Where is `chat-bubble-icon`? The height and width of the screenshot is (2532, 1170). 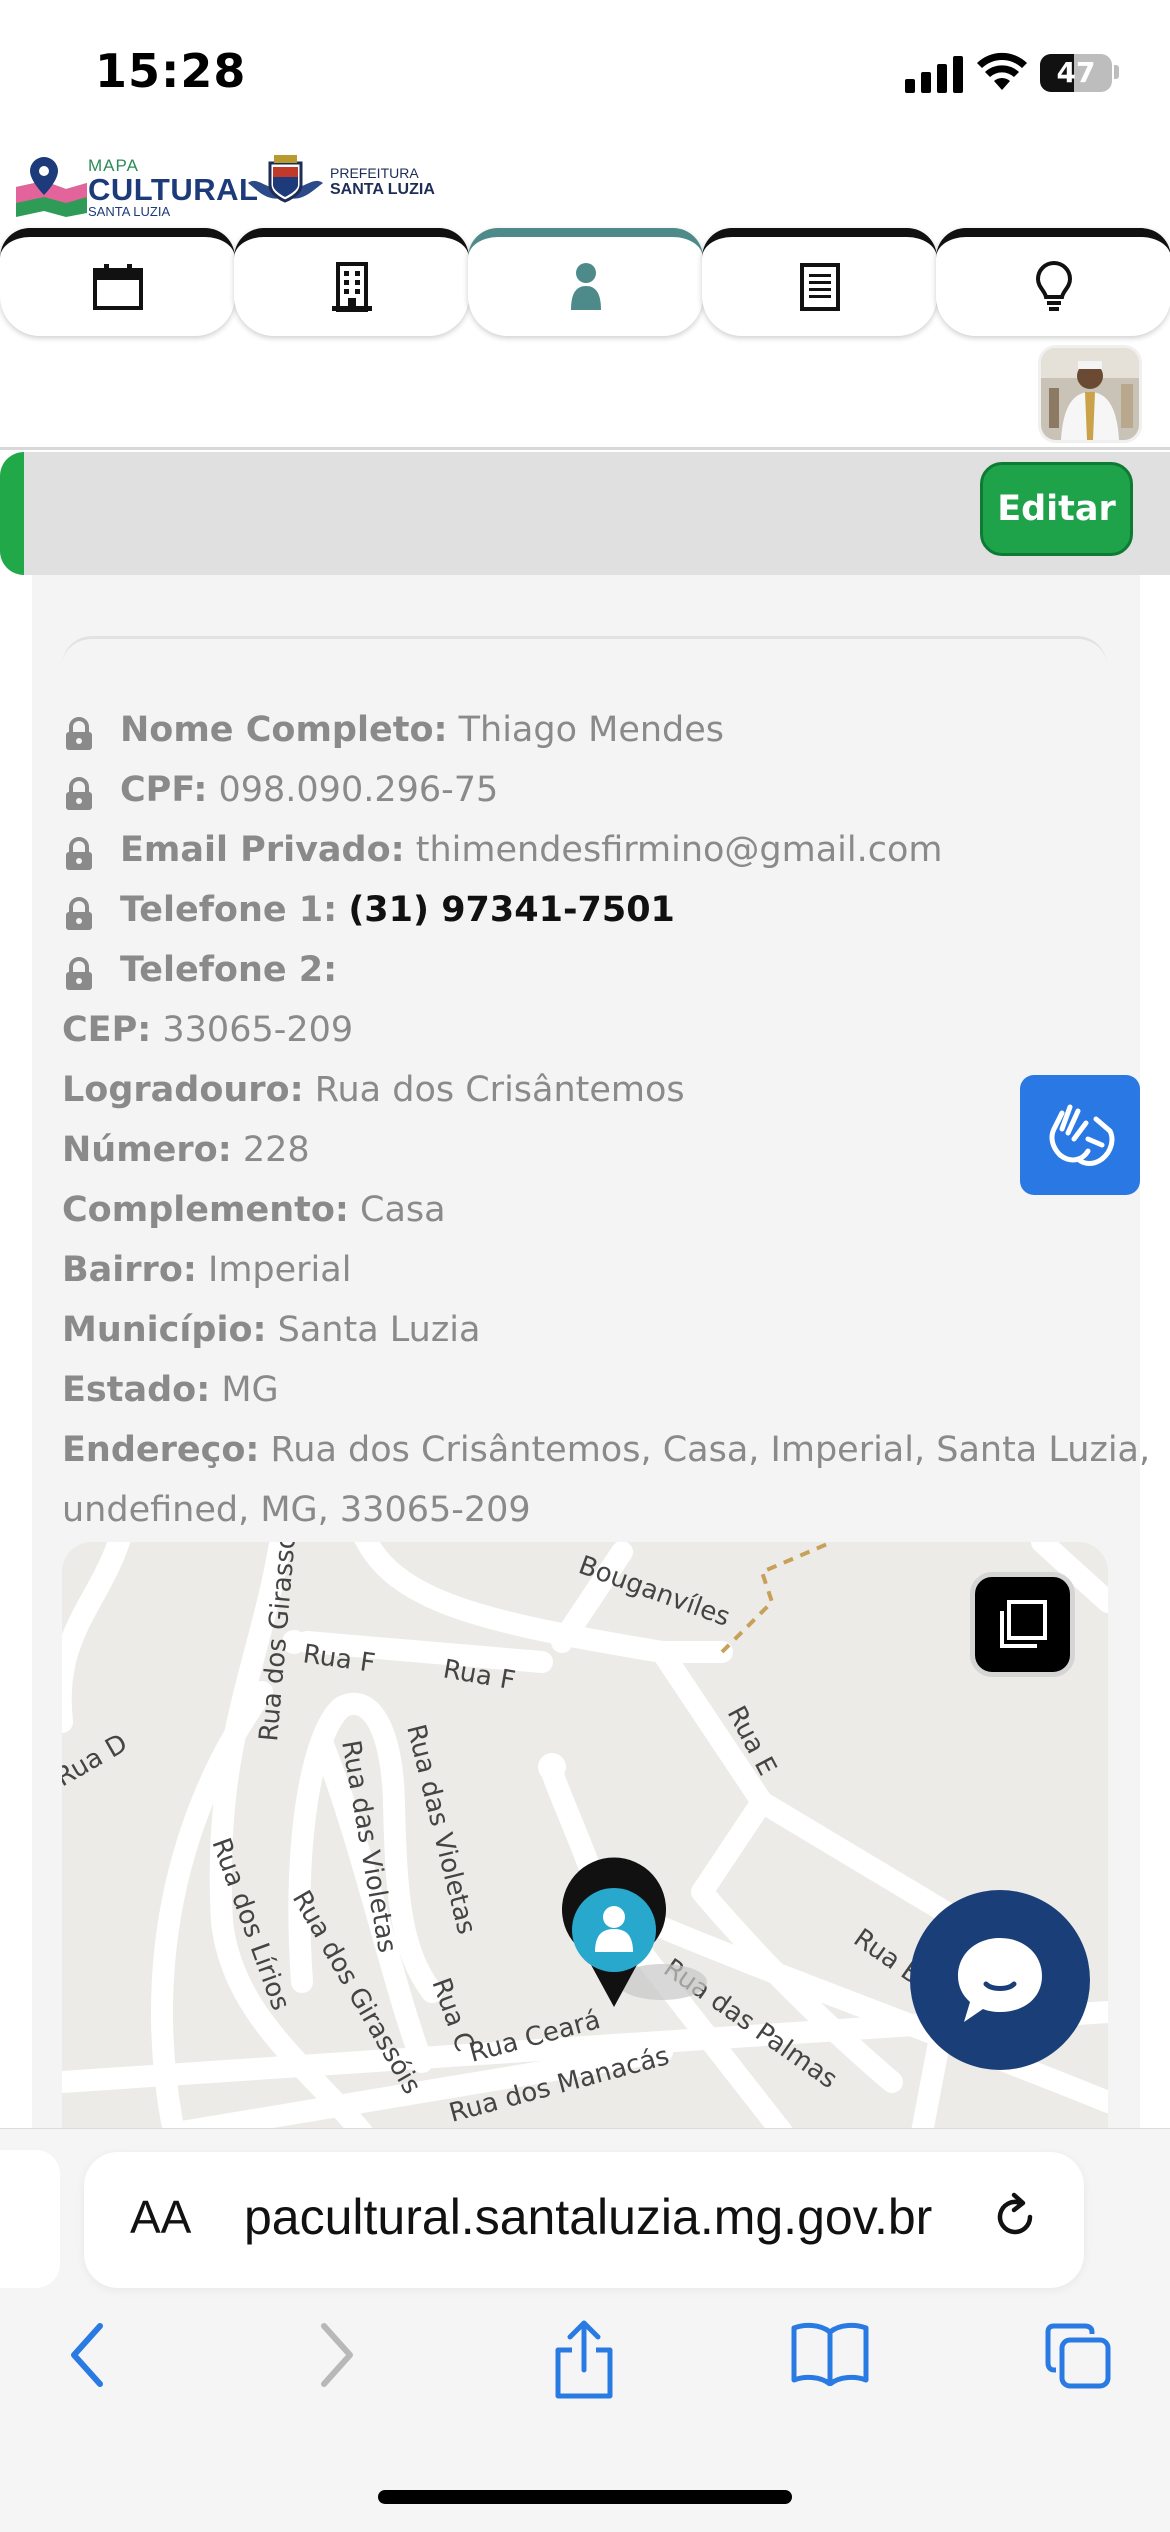
chat-bubble-icon is located at coordinates (1000, 1980).